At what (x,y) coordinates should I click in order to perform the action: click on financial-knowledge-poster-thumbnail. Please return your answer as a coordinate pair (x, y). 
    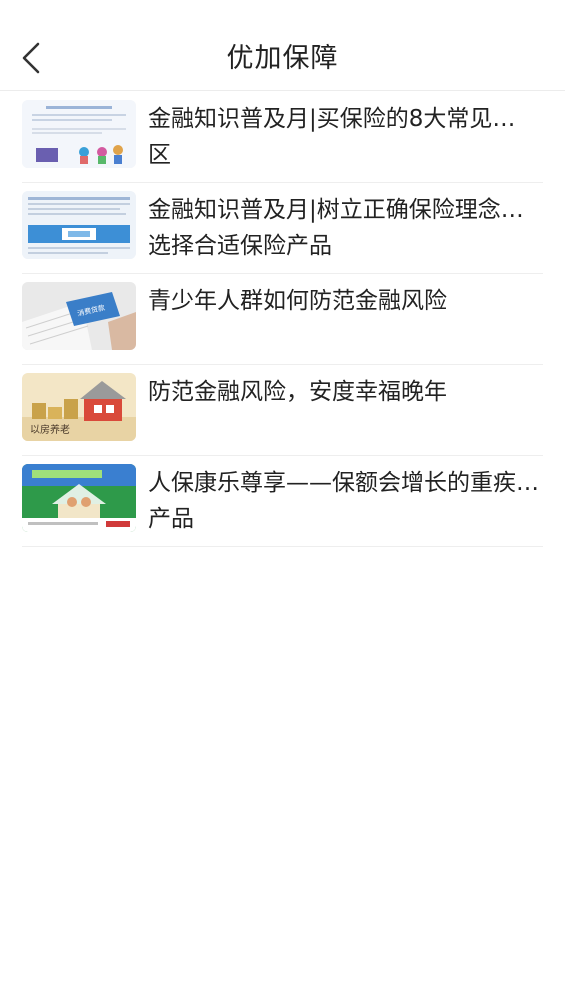
    Looking at the image, I should click on (79, 134).